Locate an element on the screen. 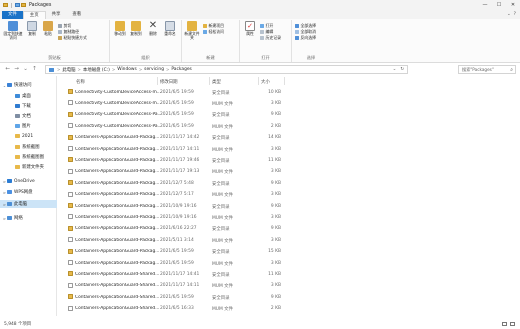  pin-quick-access-button: 固定到快速访问 is located at coordinates (13, 30).